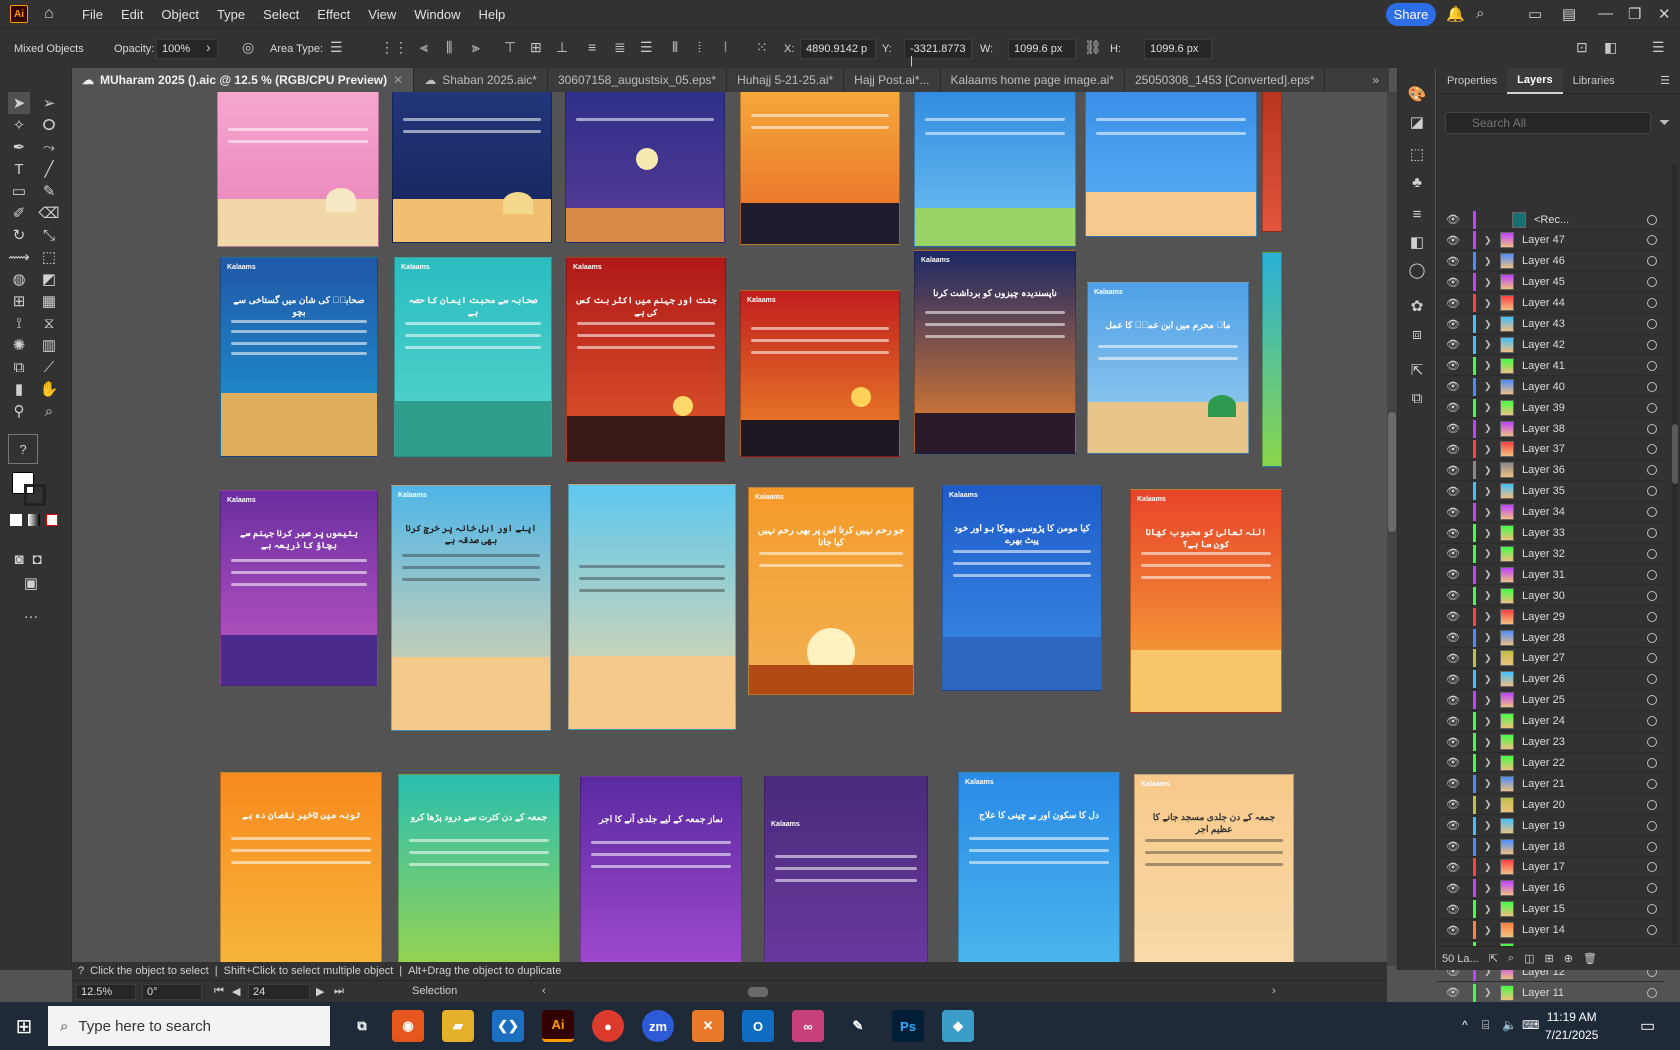 This screenshot has height=1050, width=1680. What do you see at coordinates (1551, 680) in the screenshot?
I see `layer-row: 👁 ❯ Layer 26` at bounding box center [1551, 680].